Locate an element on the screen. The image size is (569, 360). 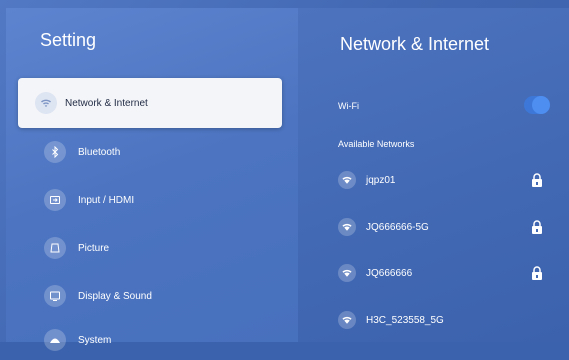
menu-item-label: Input / HDMI is located at coordinates (106, 200).